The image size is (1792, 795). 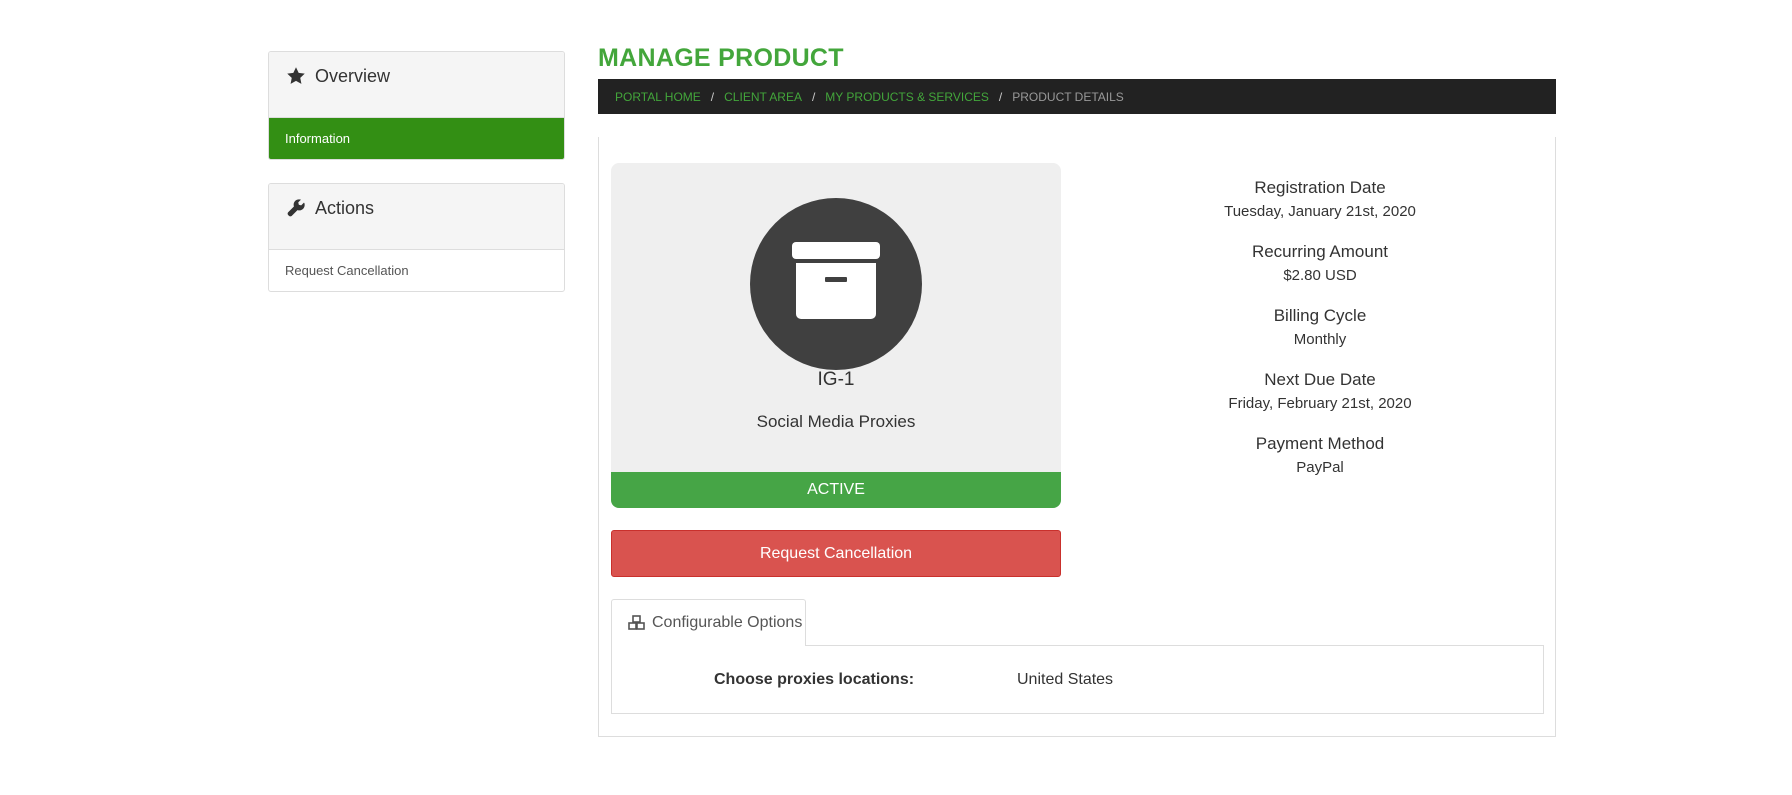 What do you see at coordinates (907, 97) in the screenshot?
I see `breadcrumb-my-products: MY PRODUCTS & SERVICES` at bounding box center [907, 97].